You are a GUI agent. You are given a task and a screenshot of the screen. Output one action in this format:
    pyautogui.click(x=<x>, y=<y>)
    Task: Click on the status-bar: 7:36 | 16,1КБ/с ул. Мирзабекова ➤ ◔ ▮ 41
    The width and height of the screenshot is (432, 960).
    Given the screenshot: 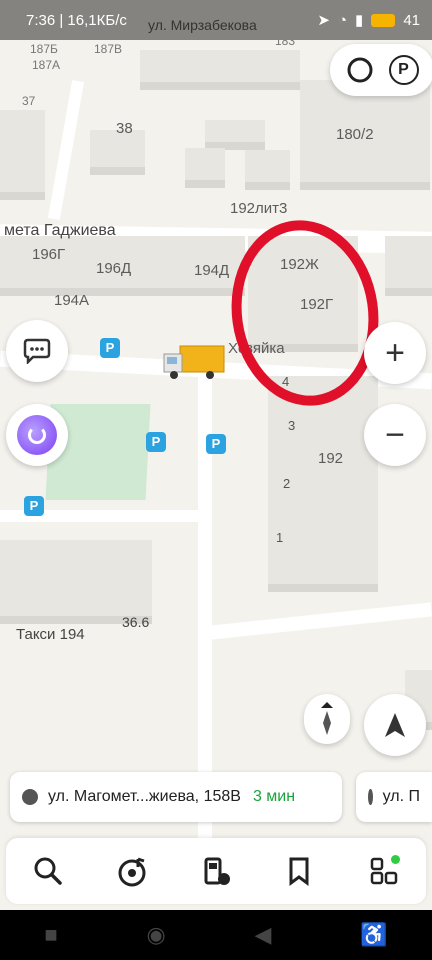 What is the action you would take?
    pyautogui.click(x=216, y=20)
    